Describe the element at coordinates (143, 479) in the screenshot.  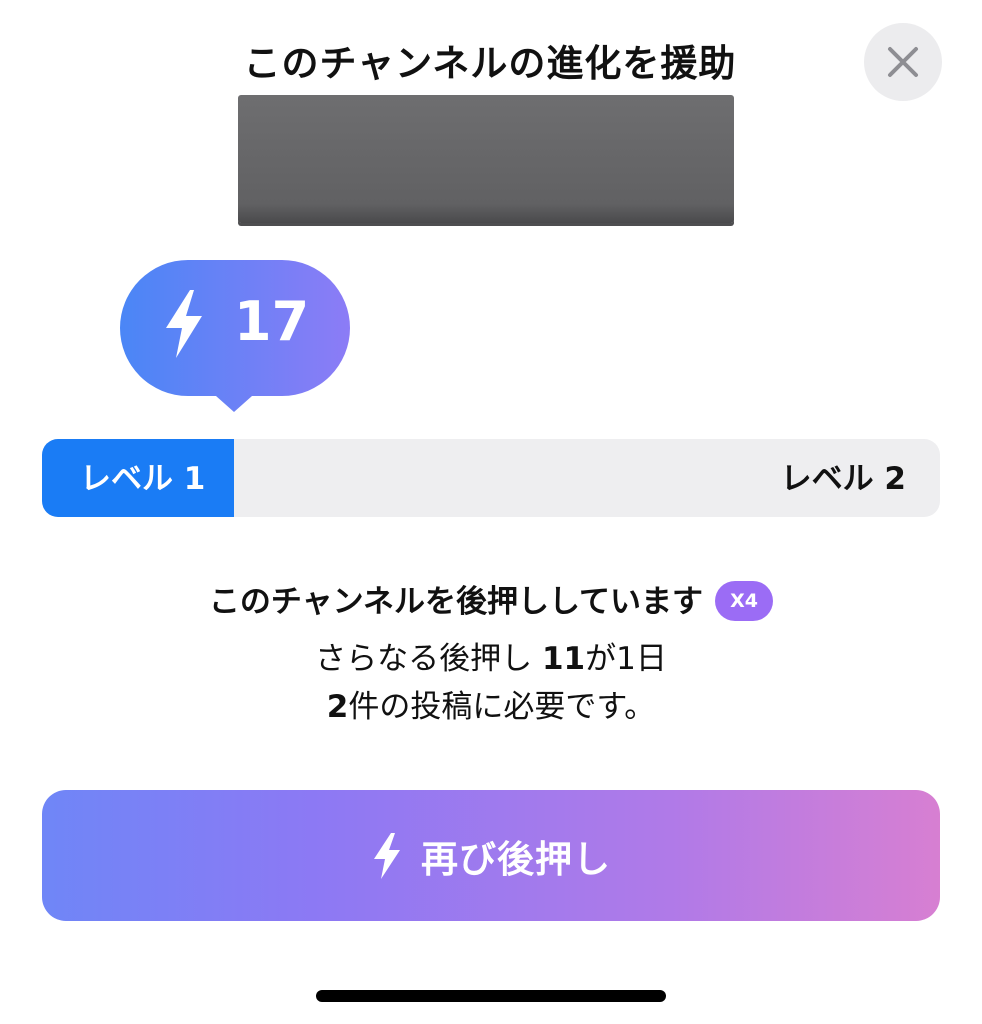
I see `current-level-label: レベル 1` at that location.